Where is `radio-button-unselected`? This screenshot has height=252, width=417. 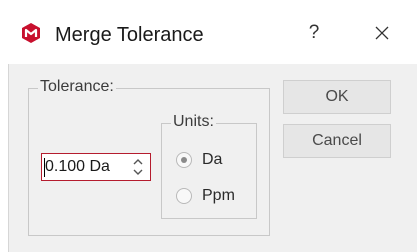
radio-button-unselected is located at coordinates (184, 196).